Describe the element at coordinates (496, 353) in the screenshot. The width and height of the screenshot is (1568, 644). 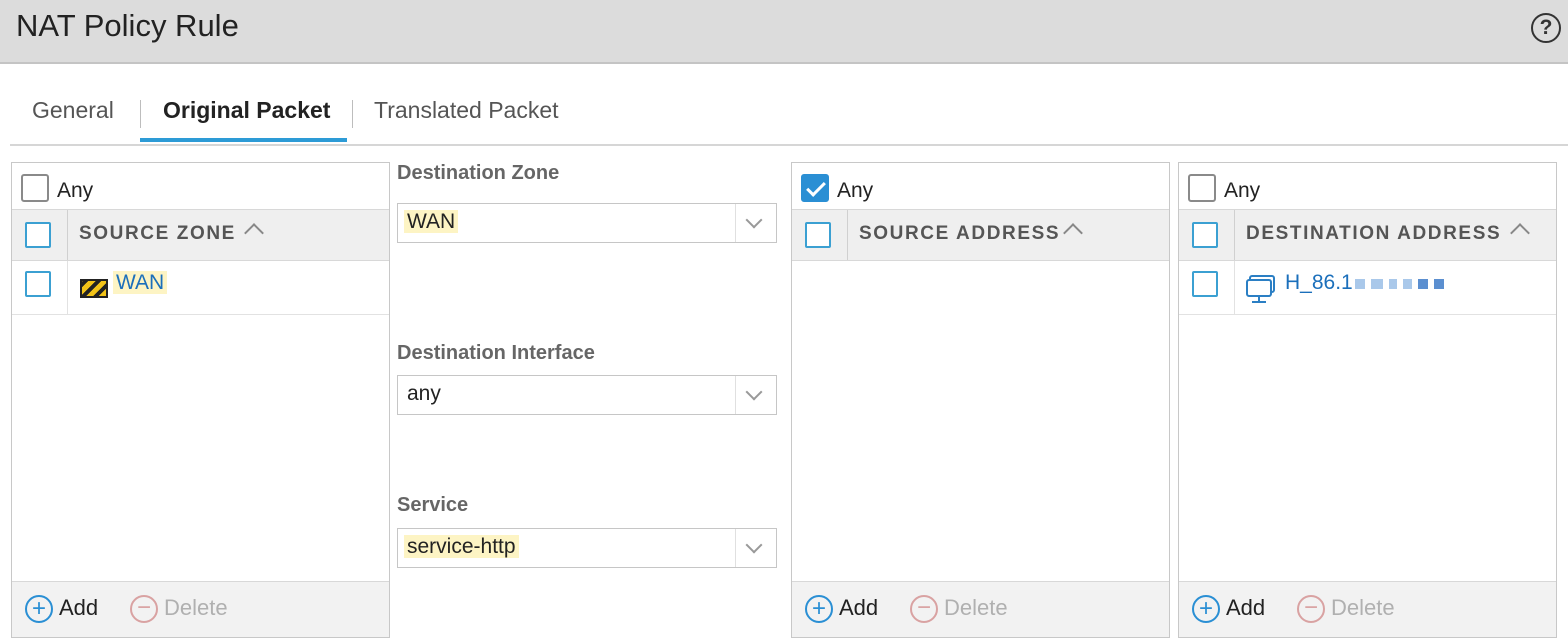
I see `destination-interface-label: Destination Interface` at that location.